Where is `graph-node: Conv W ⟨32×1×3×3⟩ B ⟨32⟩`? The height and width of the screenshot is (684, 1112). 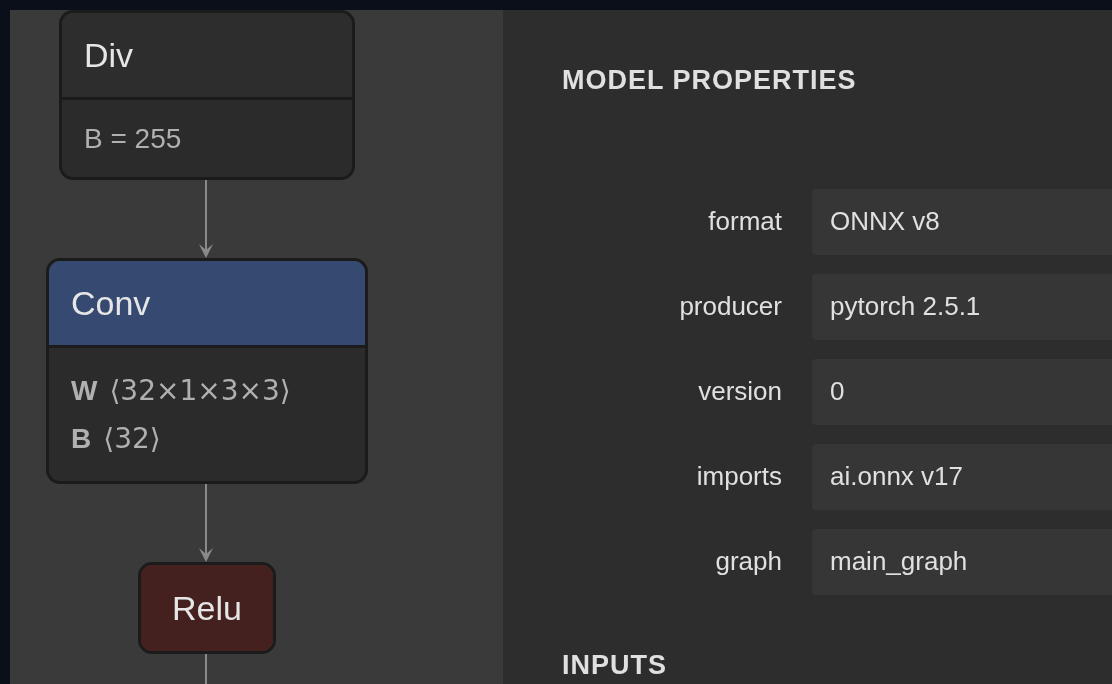
graph-node: Conv W ⟨32×1×3×3⟩ B ⟨32⟩ is located at coordinates (207, 371).